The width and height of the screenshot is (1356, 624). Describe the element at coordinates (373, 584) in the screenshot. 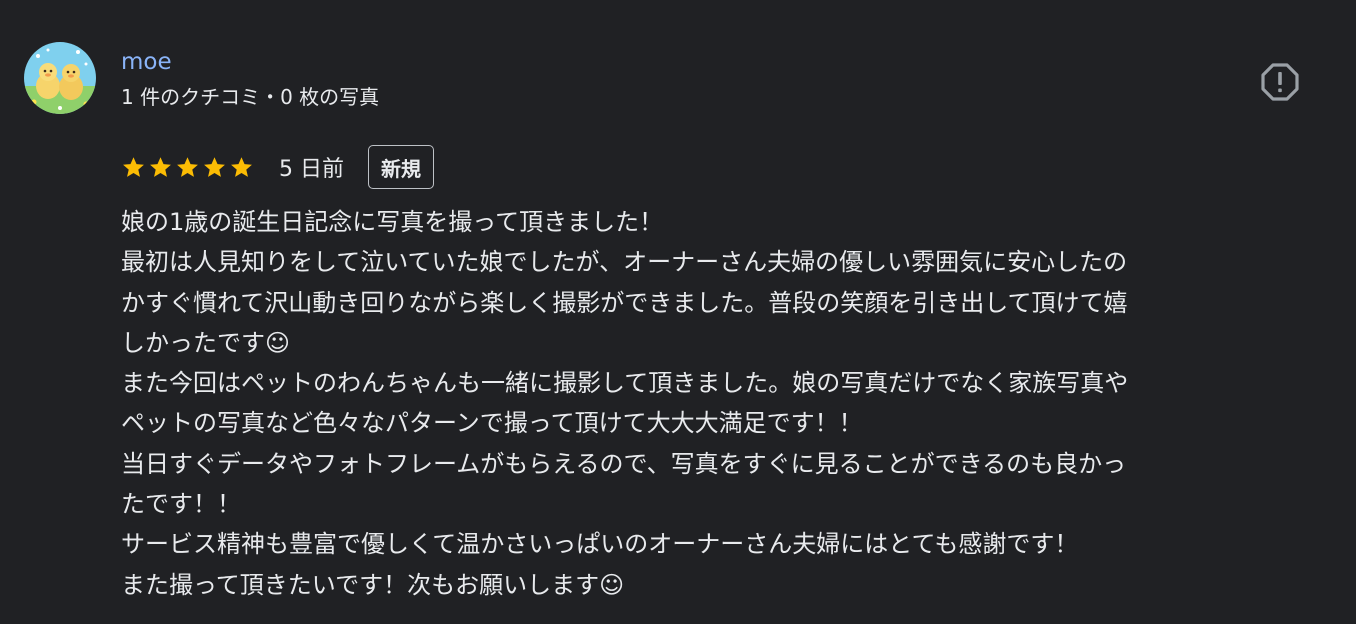

I see `review-text-line: また撮って頂きたいです！次もお願いします☺︎` at that location.